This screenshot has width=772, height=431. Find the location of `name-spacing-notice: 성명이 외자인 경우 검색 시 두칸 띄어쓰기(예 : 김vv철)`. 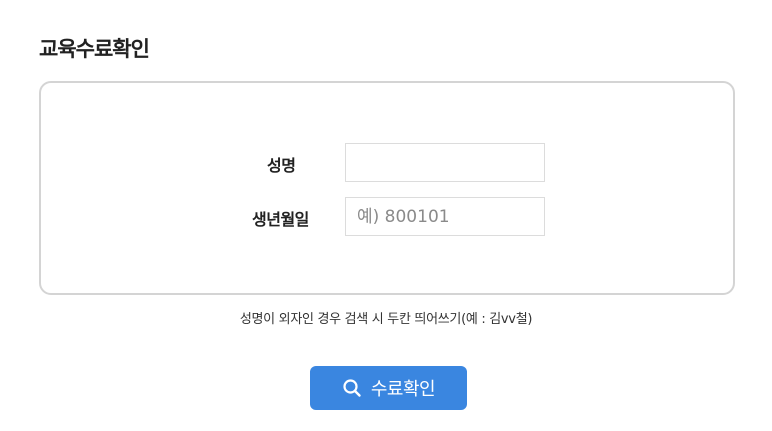

name-spacing-notice: 성명이 외자인 경우 검색 시 두칸 띄어쓰기(예 : 김vv철) is located at coordinates (386, 319).